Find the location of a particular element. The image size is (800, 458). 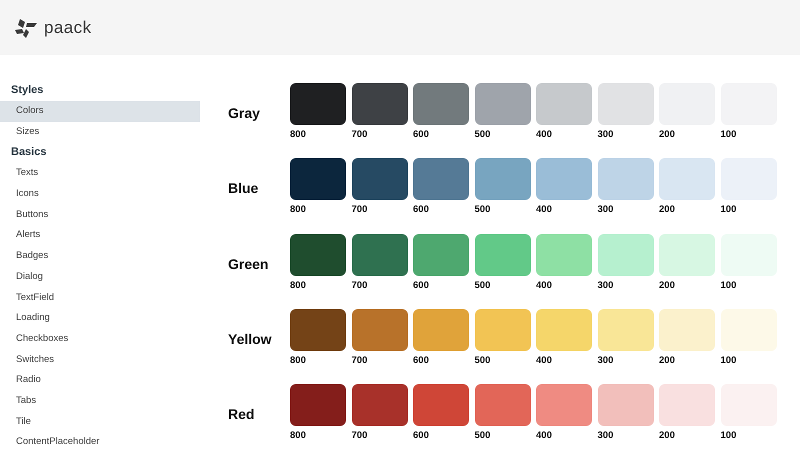

sidebar-item: Icons is located at coordinates (100, 194).